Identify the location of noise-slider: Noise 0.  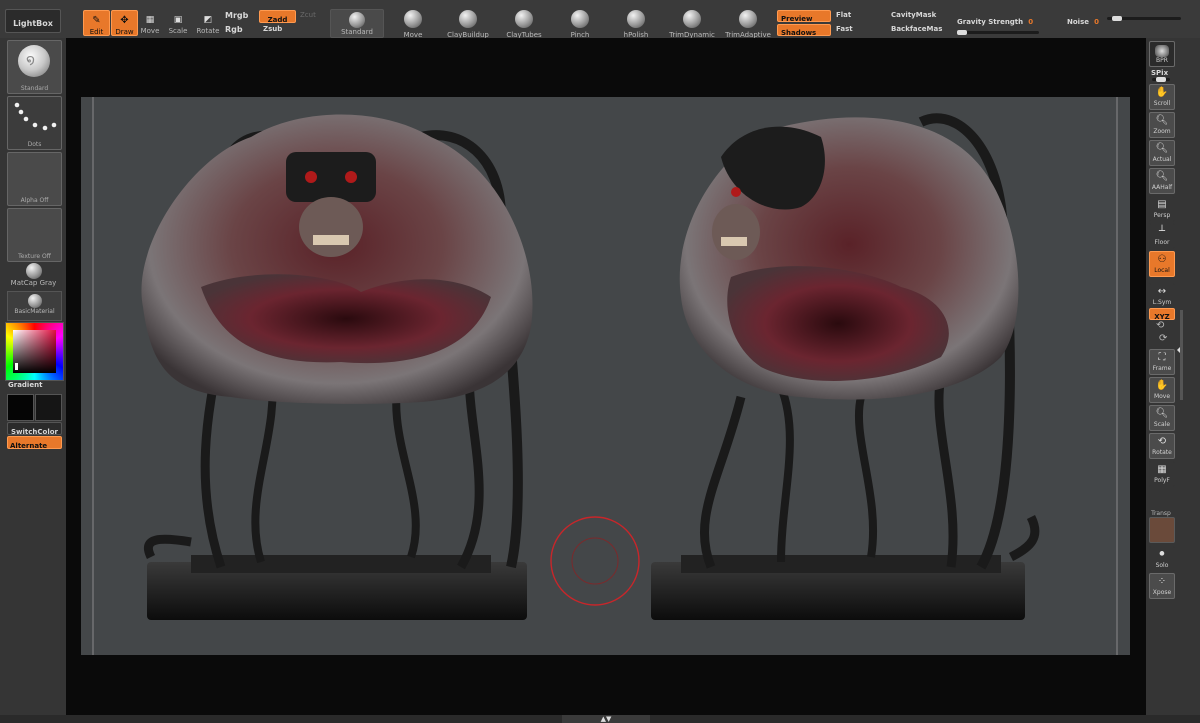
(1124, 22).